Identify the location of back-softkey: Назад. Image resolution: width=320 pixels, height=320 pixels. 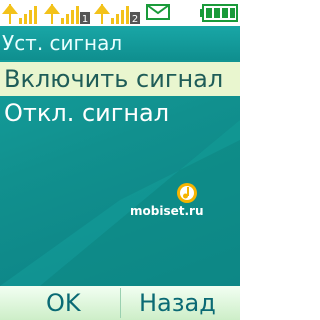
(177, 303).